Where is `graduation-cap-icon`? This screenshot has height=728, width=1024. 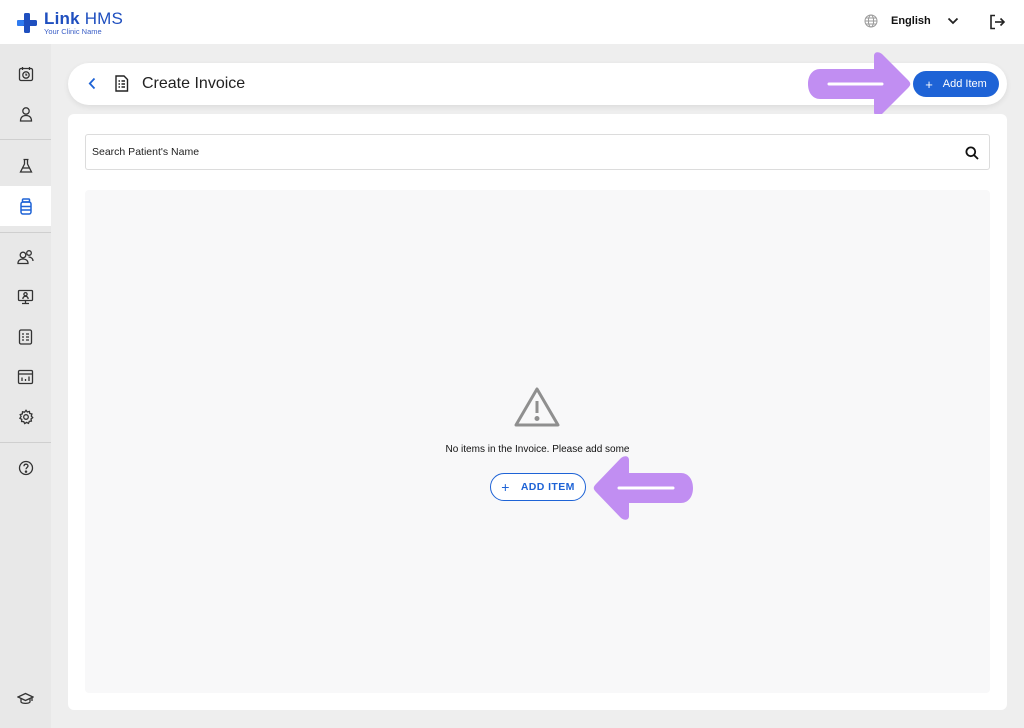 graduation-cap-icon is located at coordinates (25, 698).